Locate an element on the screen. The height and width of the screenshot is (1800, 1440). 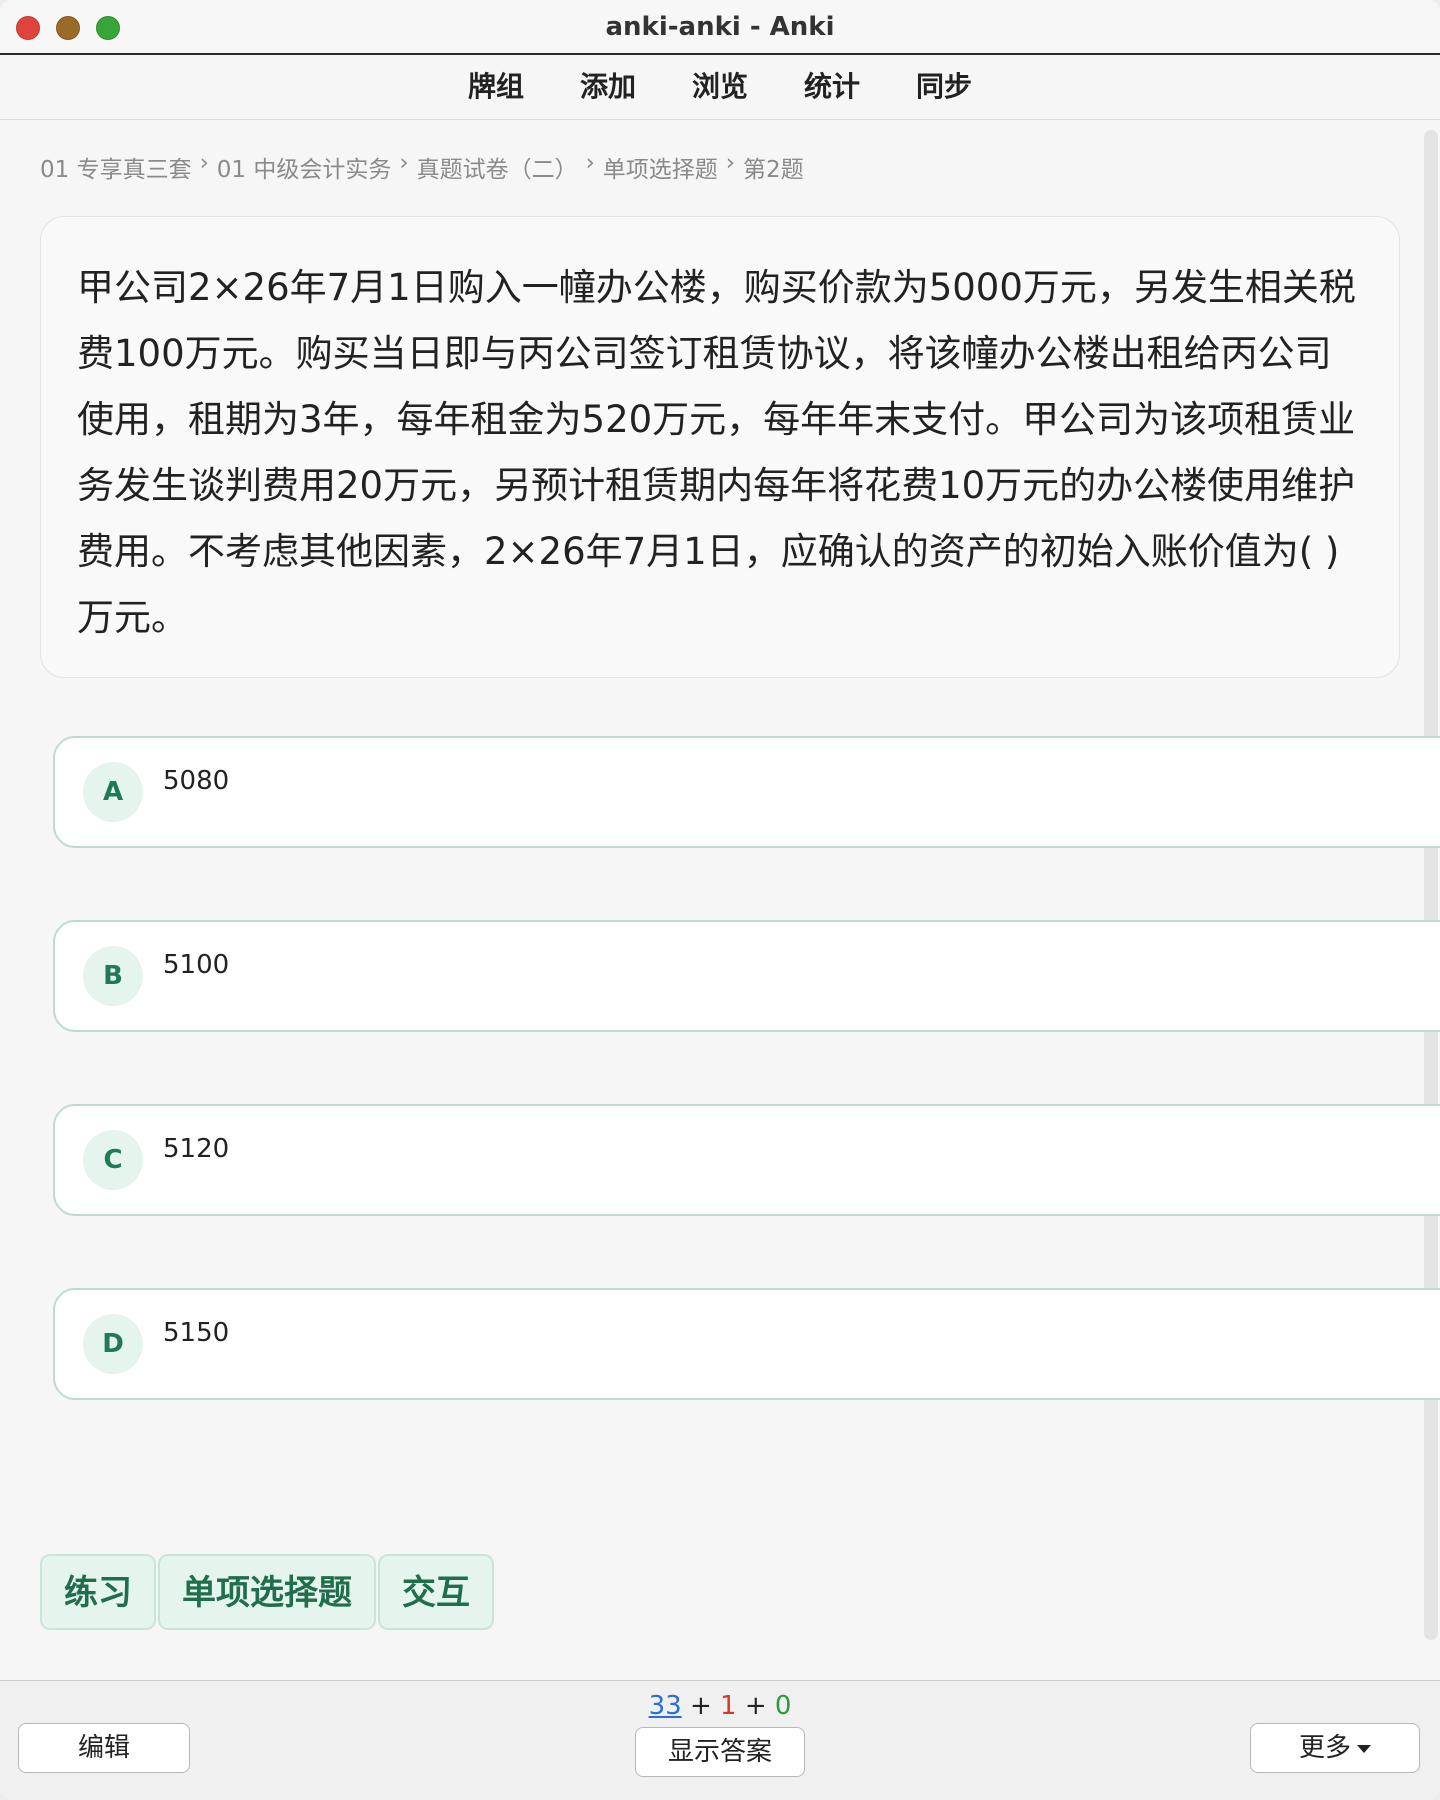
bottom-bar: 33 + 1 + 0 编辑 显示答案 更多 is located at coordinates (720, 1740).